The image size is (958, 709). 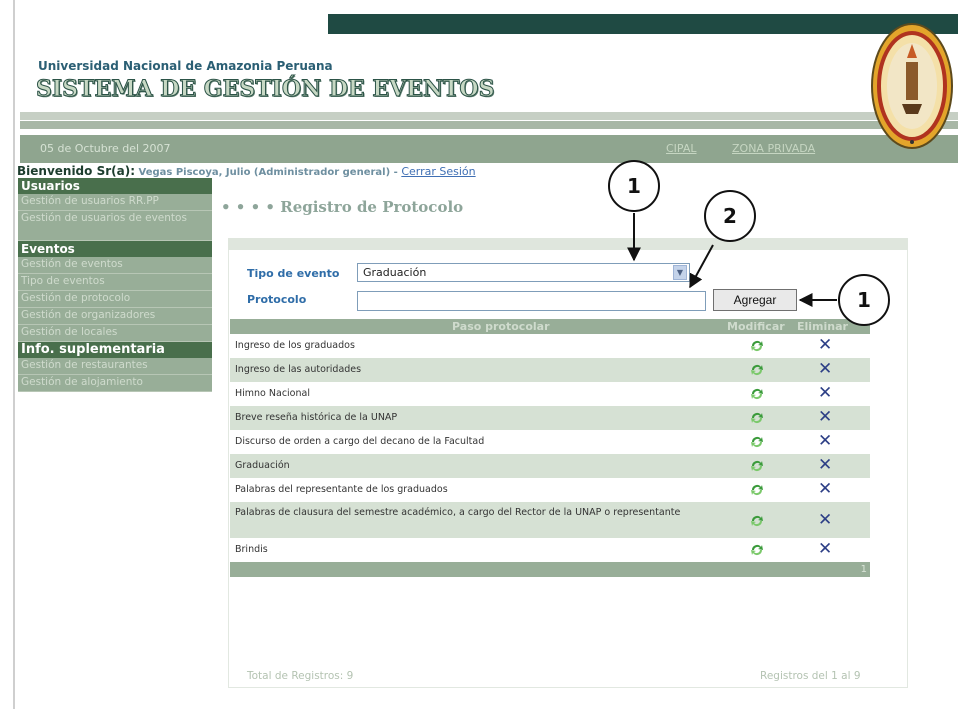 What do you see at coordinates (550, 569) in the screenshot?
I see `table-footer-pager: 1` at bounding box center [550, 569].